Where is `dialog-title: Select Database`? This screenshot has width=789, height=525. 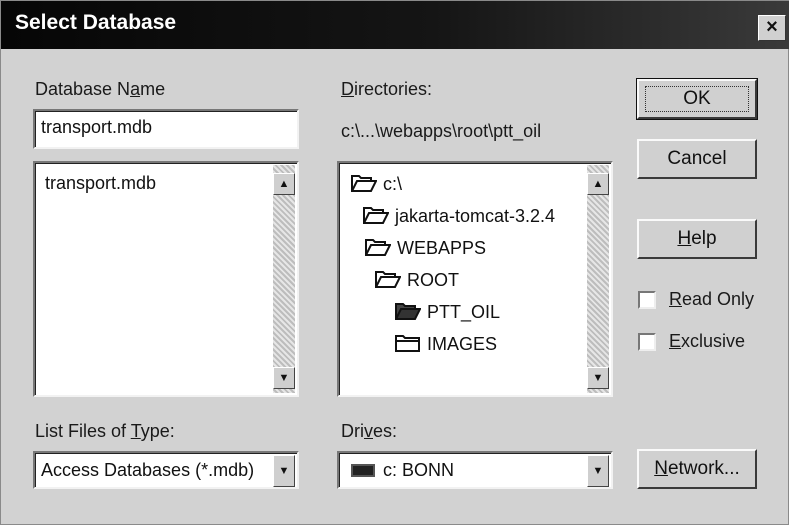 dialog-title: Select Database is located at coordinates (96, 22).